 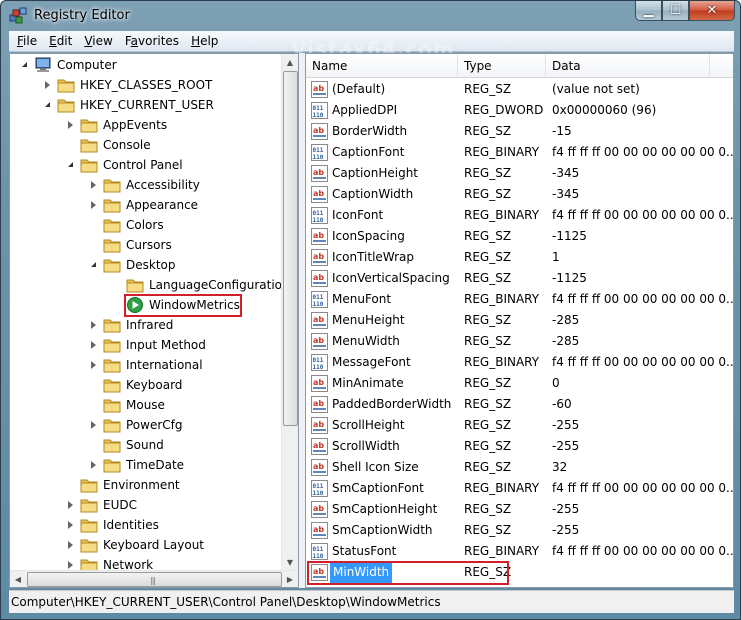 I want to click on column-header-type: Type, so click(x=502, y=66).